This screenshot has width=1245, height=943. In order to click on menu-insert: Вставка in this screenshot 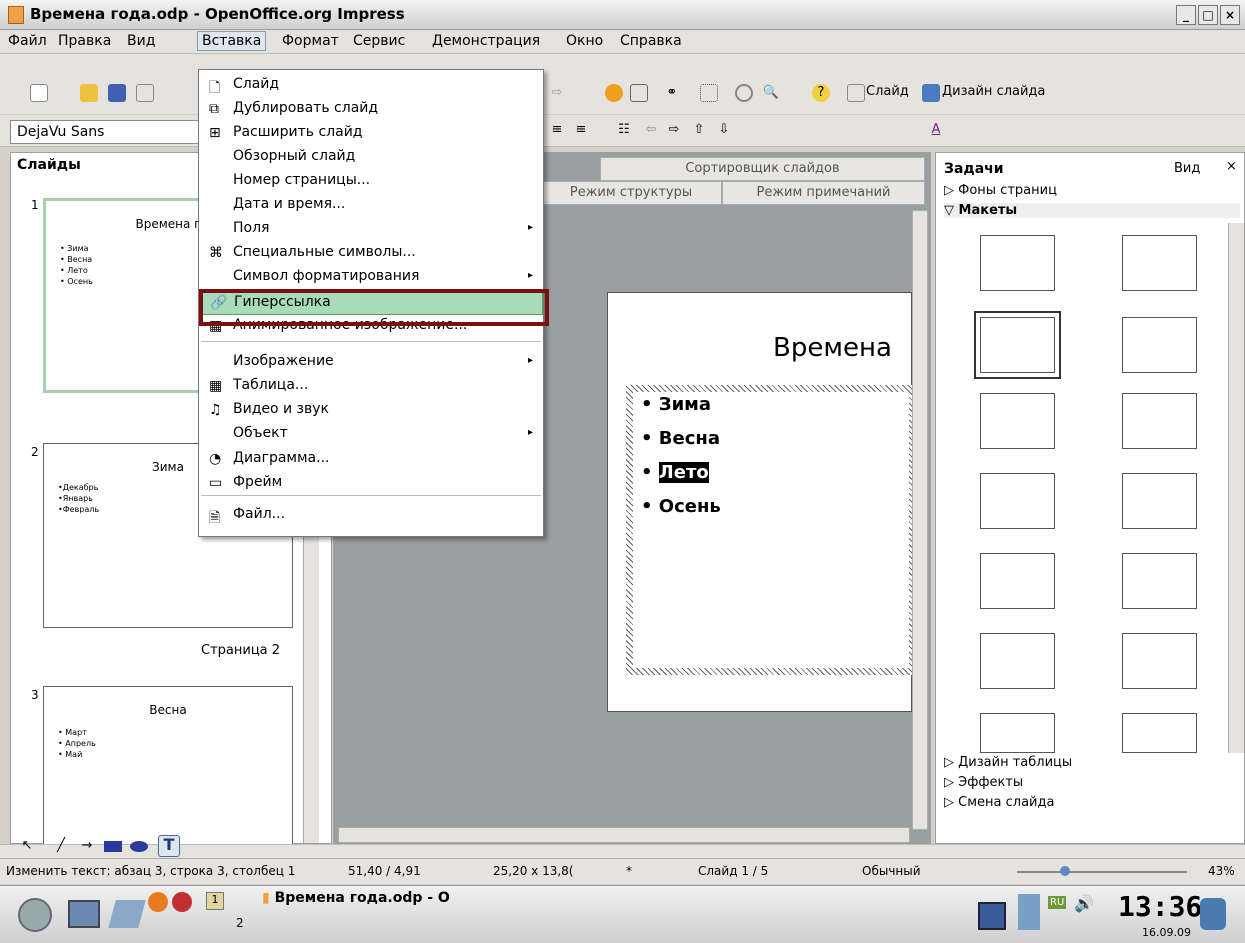, I will do `click(232, 41)`.